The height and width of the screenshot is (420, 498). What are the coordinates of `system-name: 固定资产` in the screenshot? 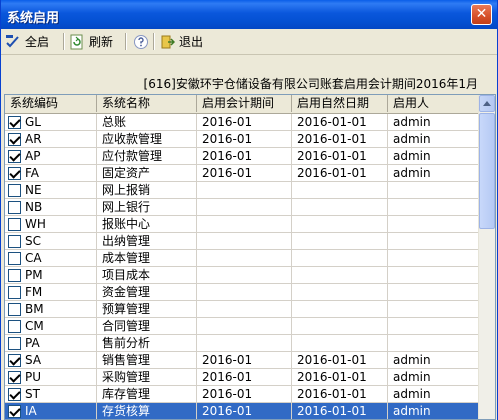 It's located at (147, 173).